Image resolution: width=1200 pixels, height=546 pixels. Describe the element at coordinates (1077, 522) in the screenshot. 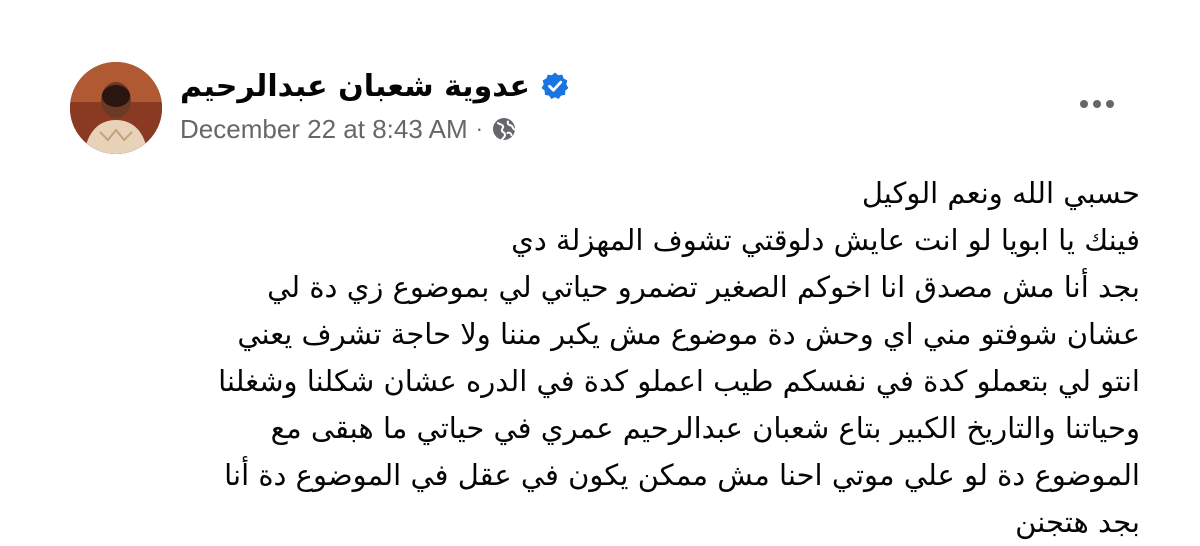

I see `post-text-line: بجد هتجنن` at that location.